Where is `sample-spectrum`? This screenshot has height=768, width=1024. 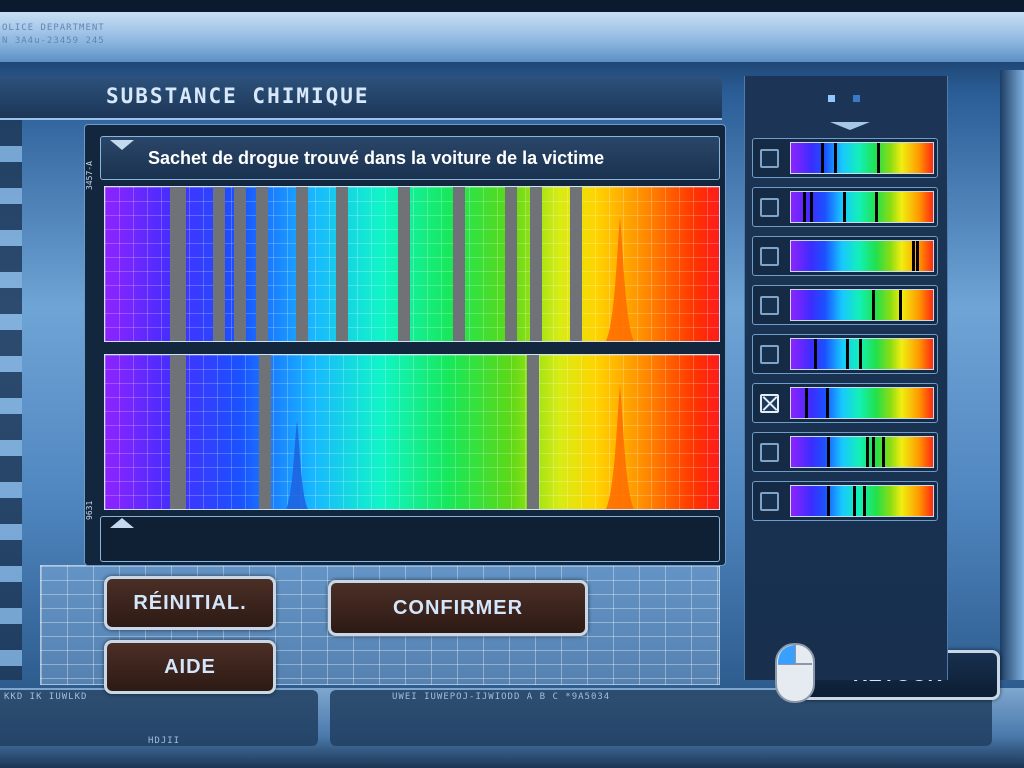 sample-spectrum is located at coordinates (412, 264).